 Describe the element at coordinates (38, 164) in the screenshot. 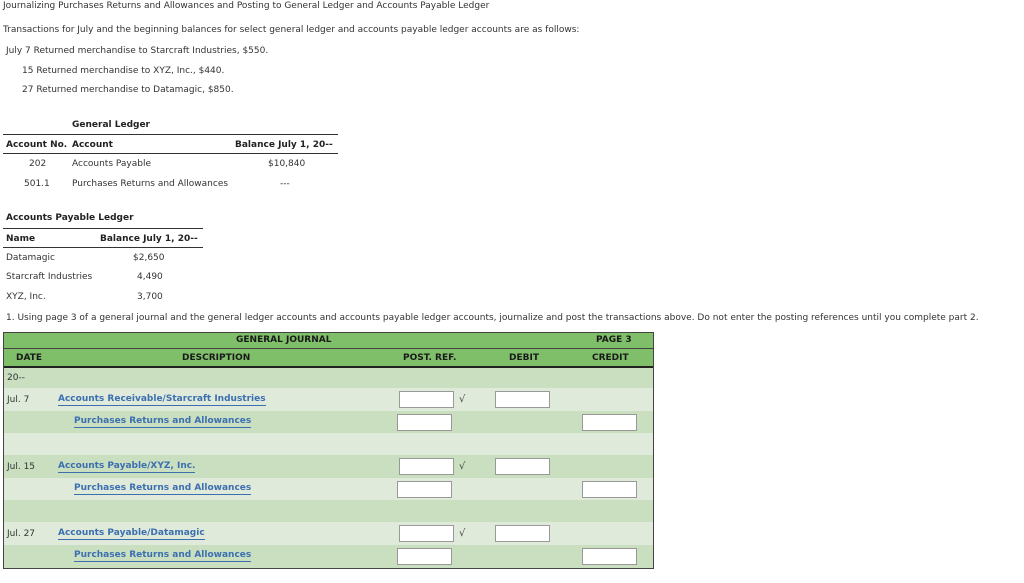

I see `gl-account-no: 202` at that location.